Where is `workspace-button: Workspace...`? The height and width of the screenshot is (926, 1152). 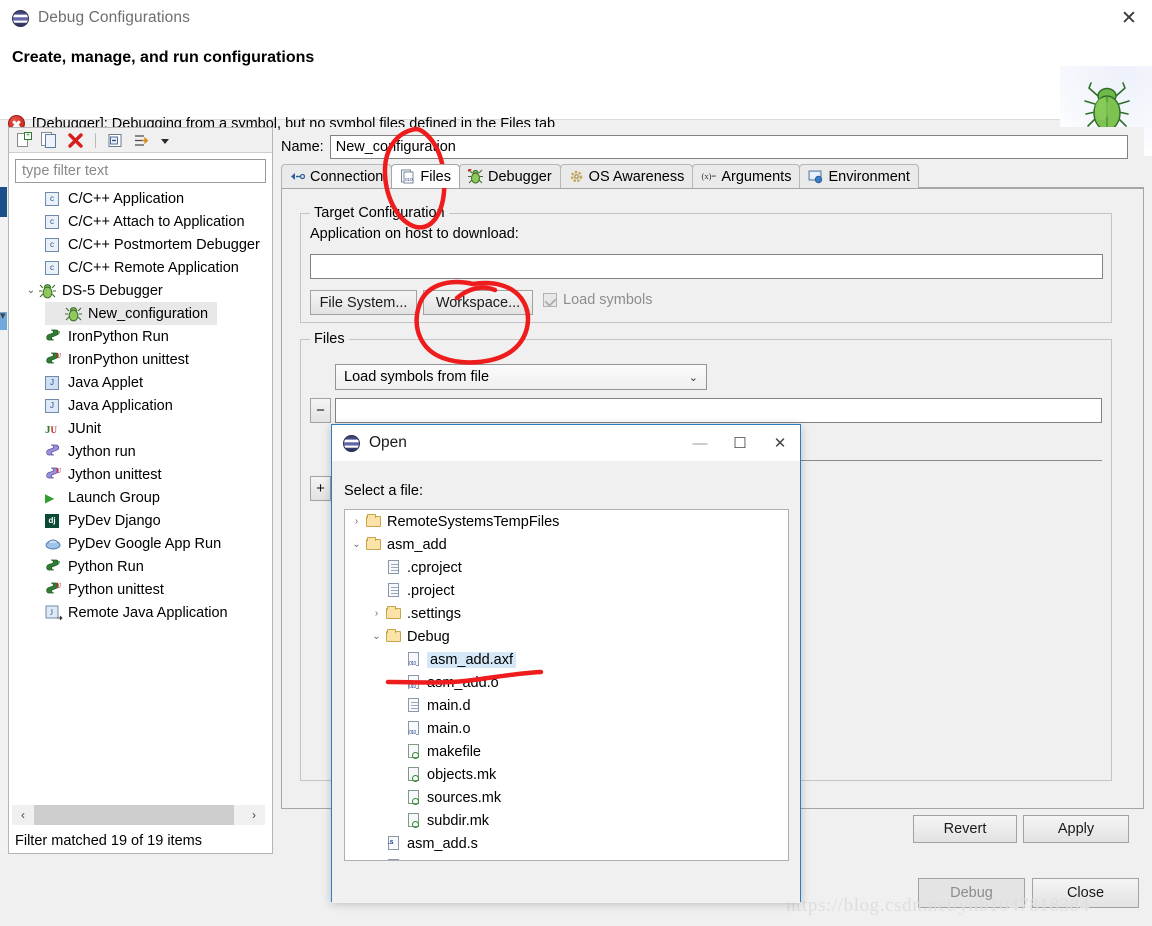
workspace-button: Workspace... is located at coordinates (478, 302).